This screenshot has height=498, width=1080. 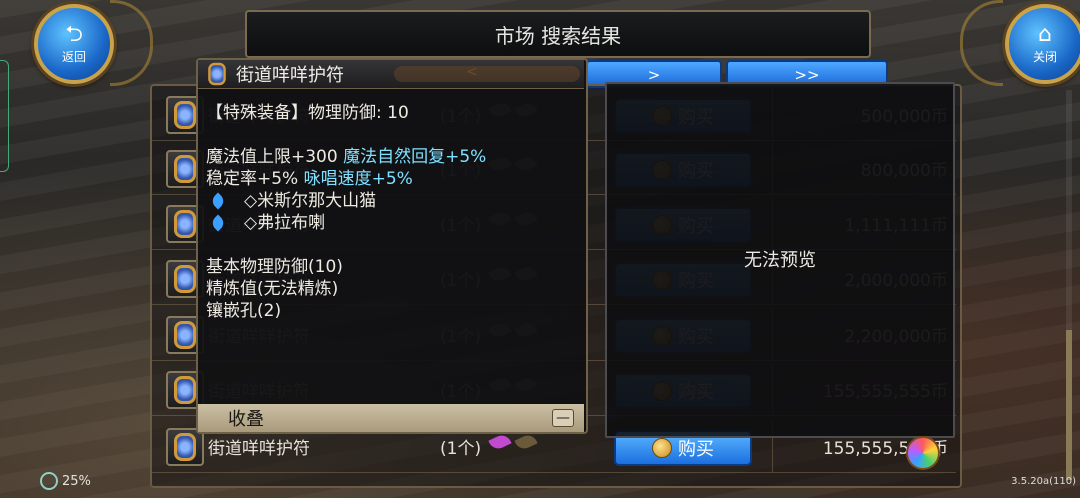 What do you see at coordinates (563, 418) in the screenshot?
I see `collapse-minus-icon: —` at bounding box center [563, 418].